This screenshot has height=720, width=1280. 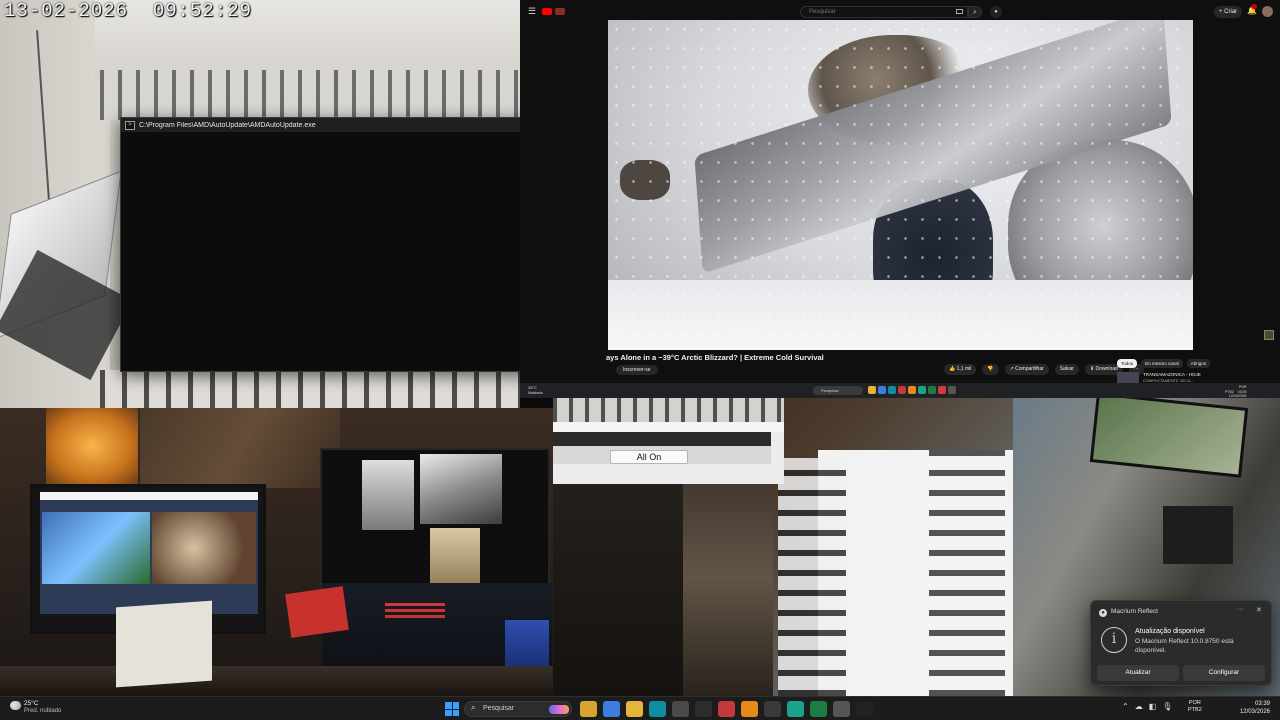 What do you see at coordinates (588, 709) in the screenshot?
I see `file-explorer-icon` at bounding box center [588, 709].